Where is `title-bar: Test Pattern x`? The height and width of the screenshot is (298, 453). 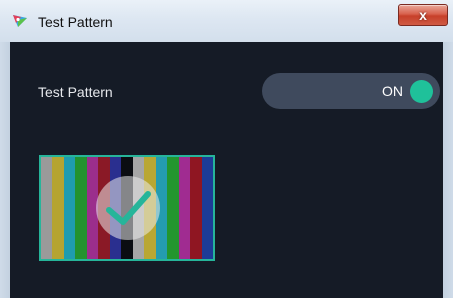 title-bar: Test Pattern x is located at coordinates (226, 21).